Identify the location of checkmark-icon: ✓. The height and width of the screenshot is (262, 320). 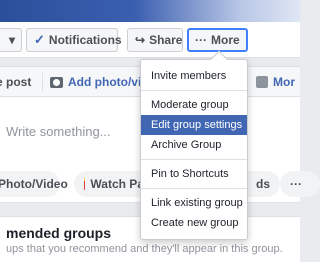
(39, 39).